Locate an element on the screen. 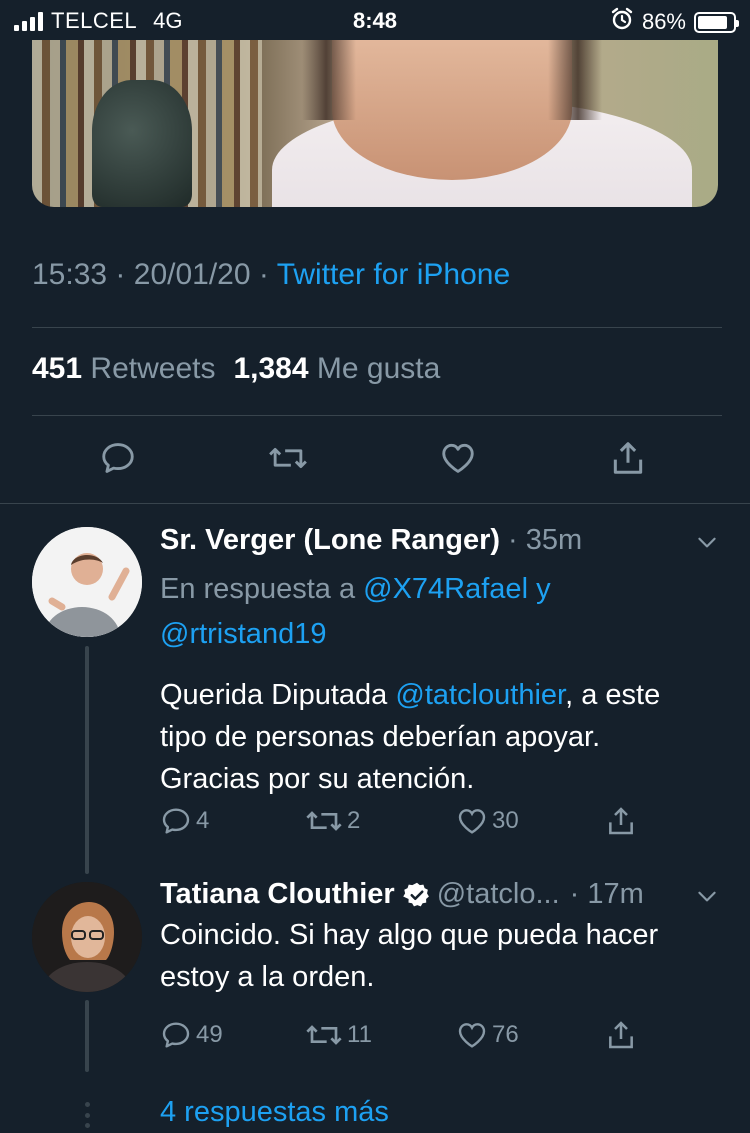  more-replies-link: 4 respuestas más is located at coordinates (274, 1112).